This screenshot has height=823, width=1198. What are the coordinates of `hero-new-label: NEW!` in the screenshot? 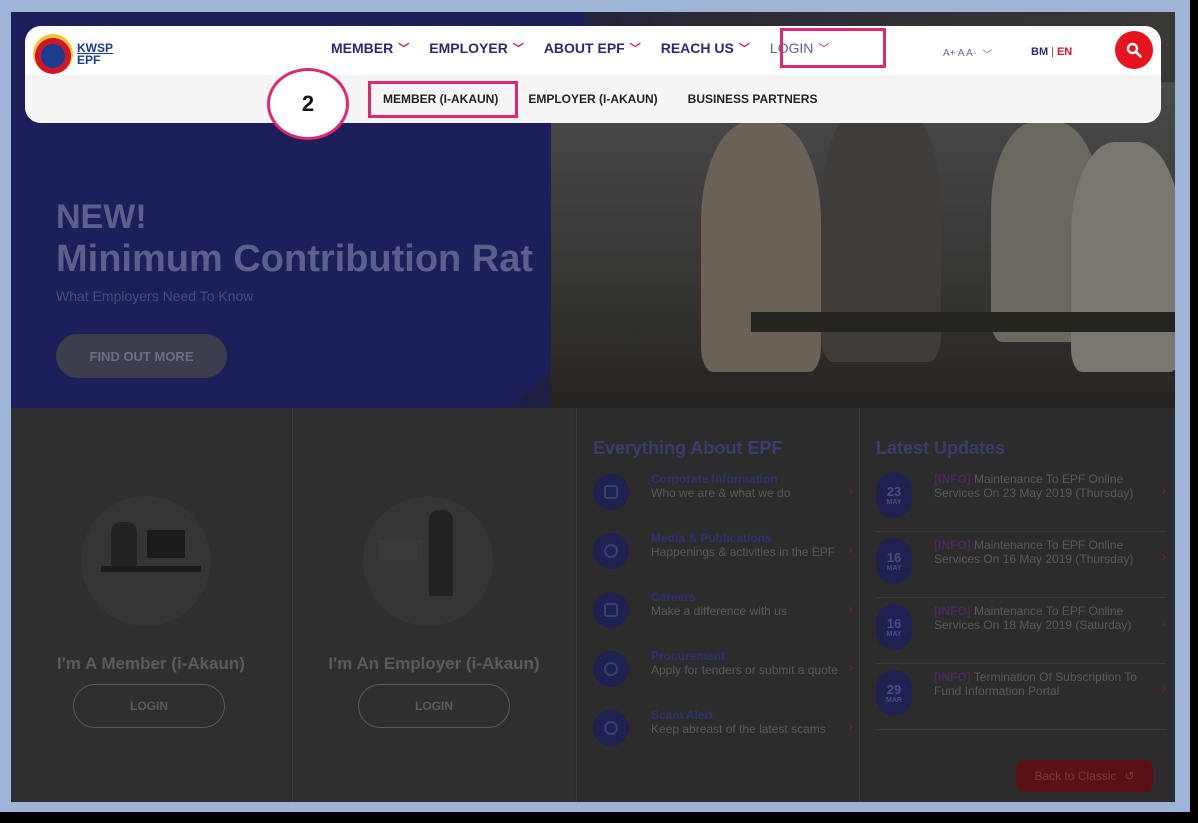 It's located at (101, 217).